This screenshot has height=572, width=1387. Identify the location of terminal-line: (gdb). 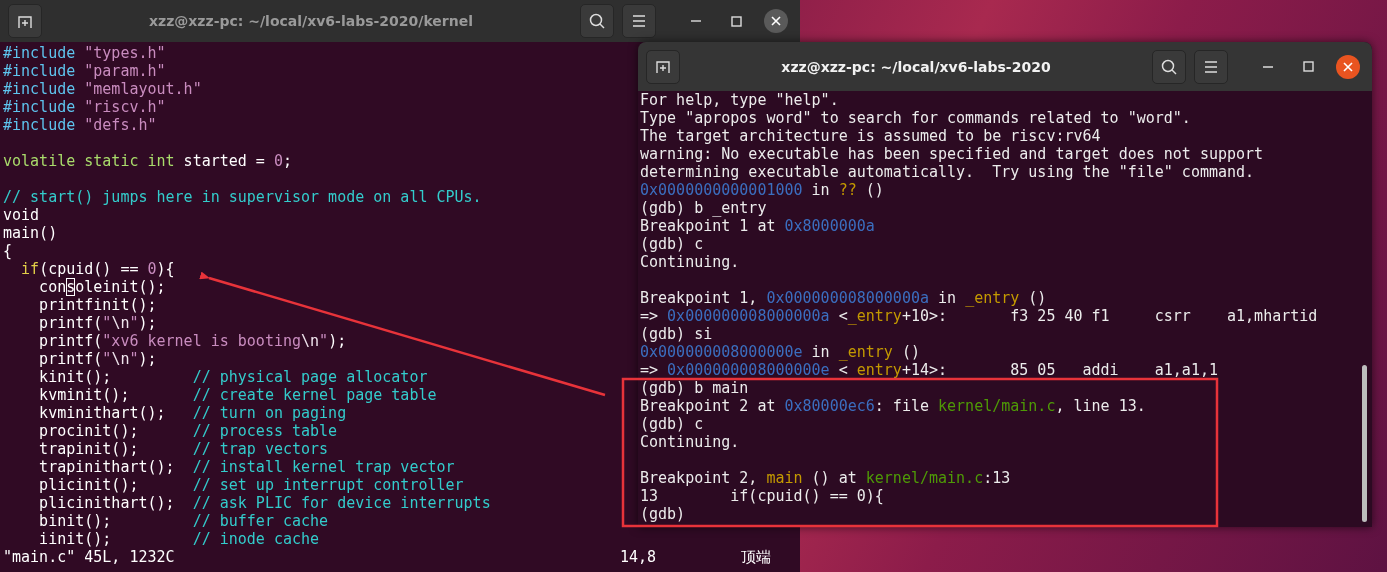
(663, 514).